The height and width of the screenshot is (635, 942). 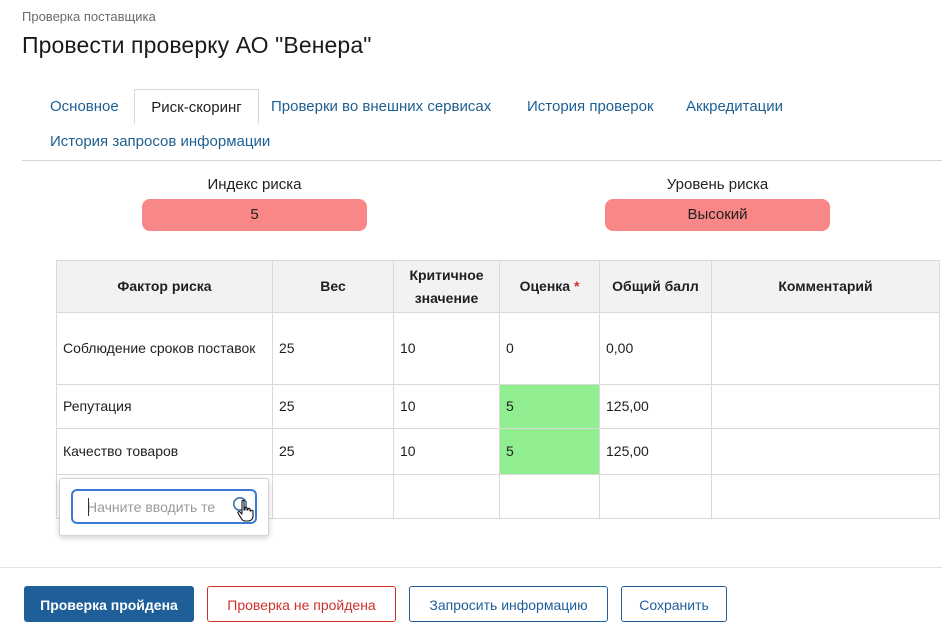 I want to click on tab-accreditation: Аккредитации, so click(x=734, y=106).